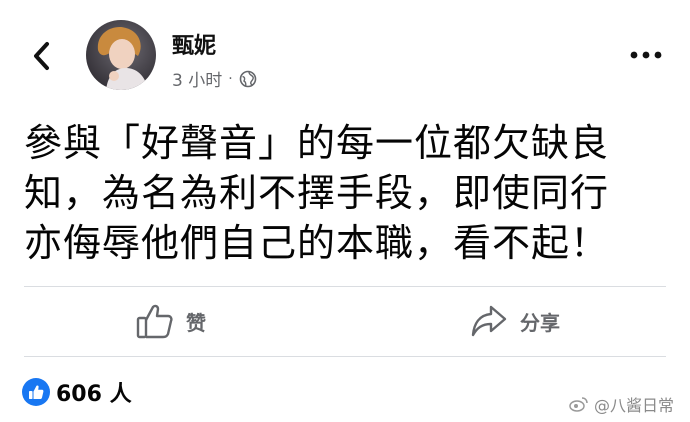  Describe the element at coordinates (94, 394) in the screenshot. I see `reaction-count: 606 人` at that location.